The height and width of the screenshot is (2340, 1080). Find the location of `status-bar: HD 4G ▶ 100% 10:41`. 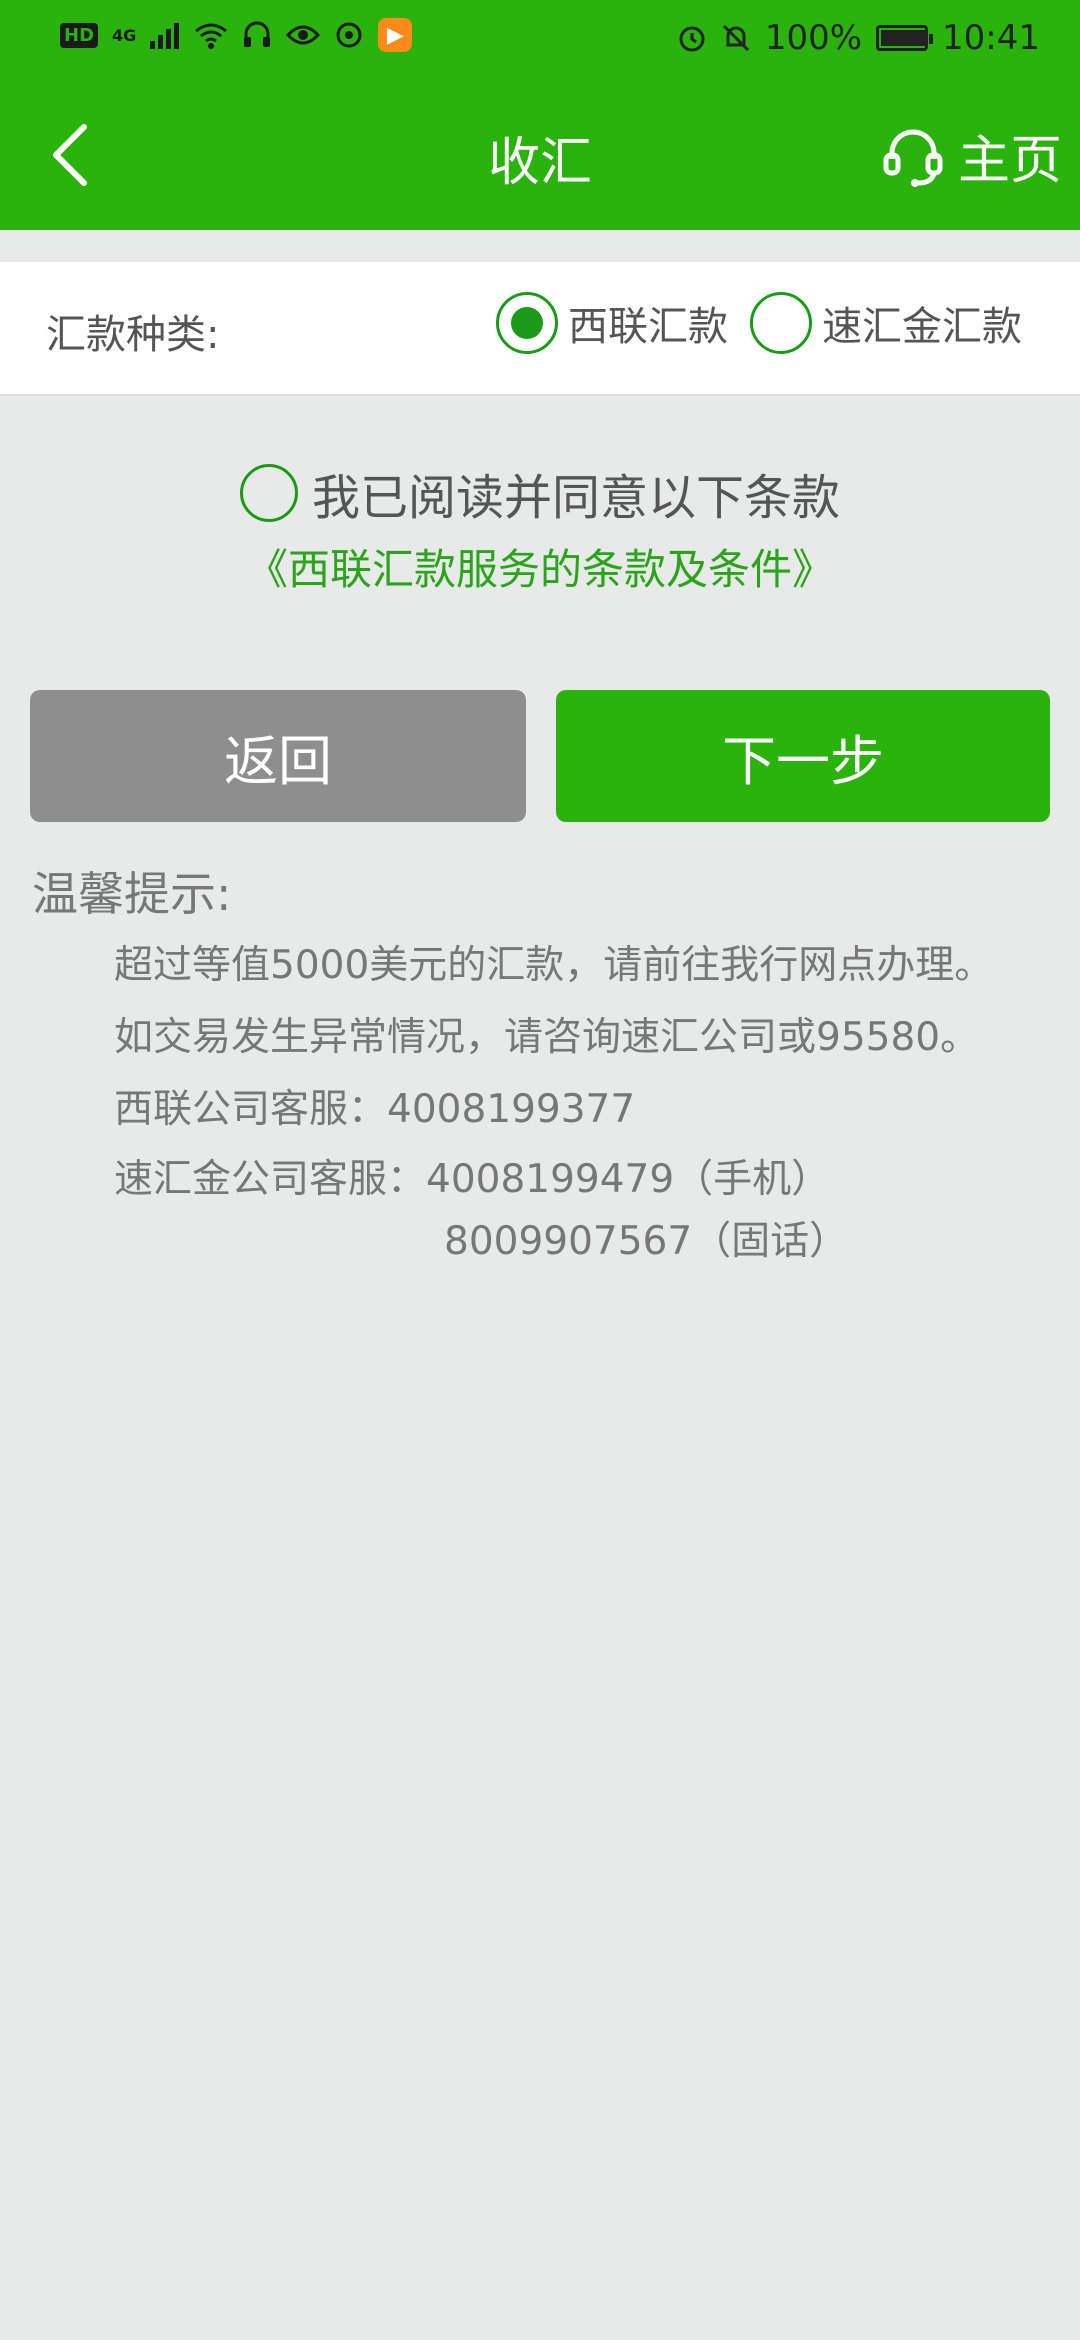

status-bar: HD 4G ▶ 100% 10:41 is located at coordinates (540, 40).